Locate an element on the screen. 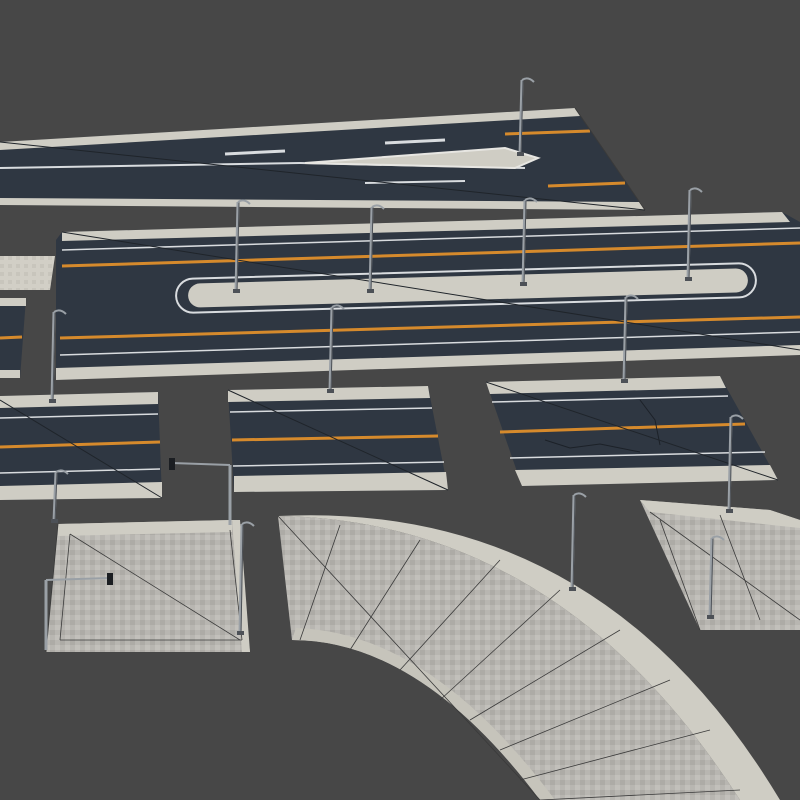 The height and width of the screenshot is (800, 800). traffic-light is located at coordinates (200, 491).